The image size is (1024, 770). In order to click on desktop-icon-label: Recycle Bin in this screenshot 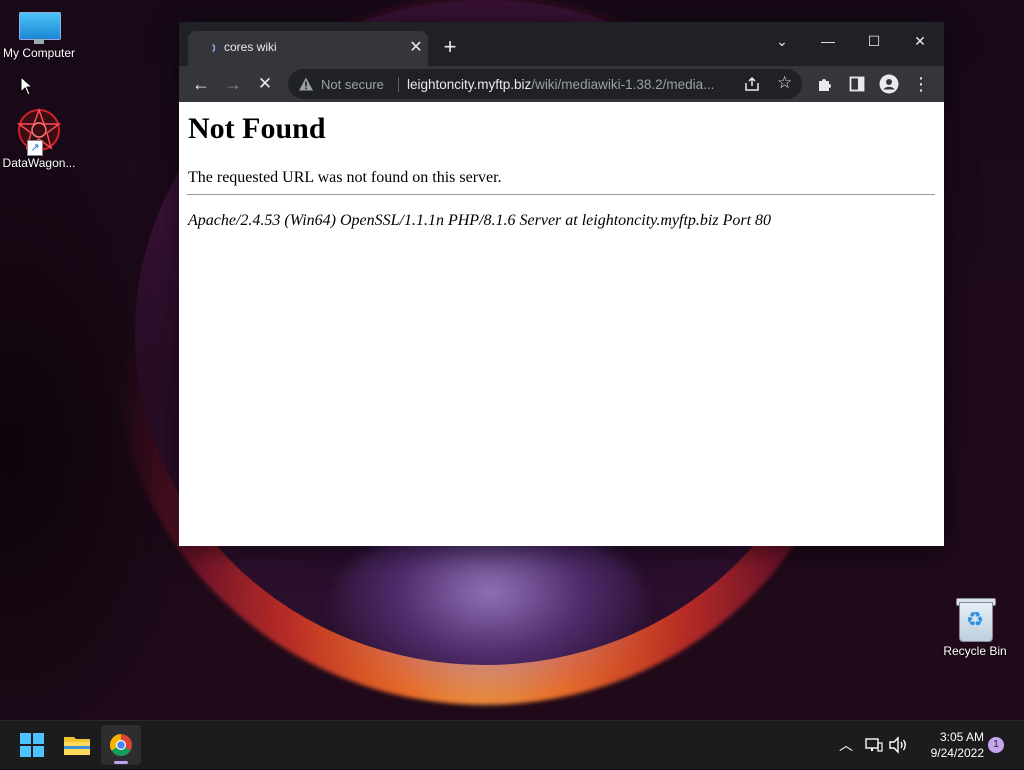, I will do `click(975, 651)`.